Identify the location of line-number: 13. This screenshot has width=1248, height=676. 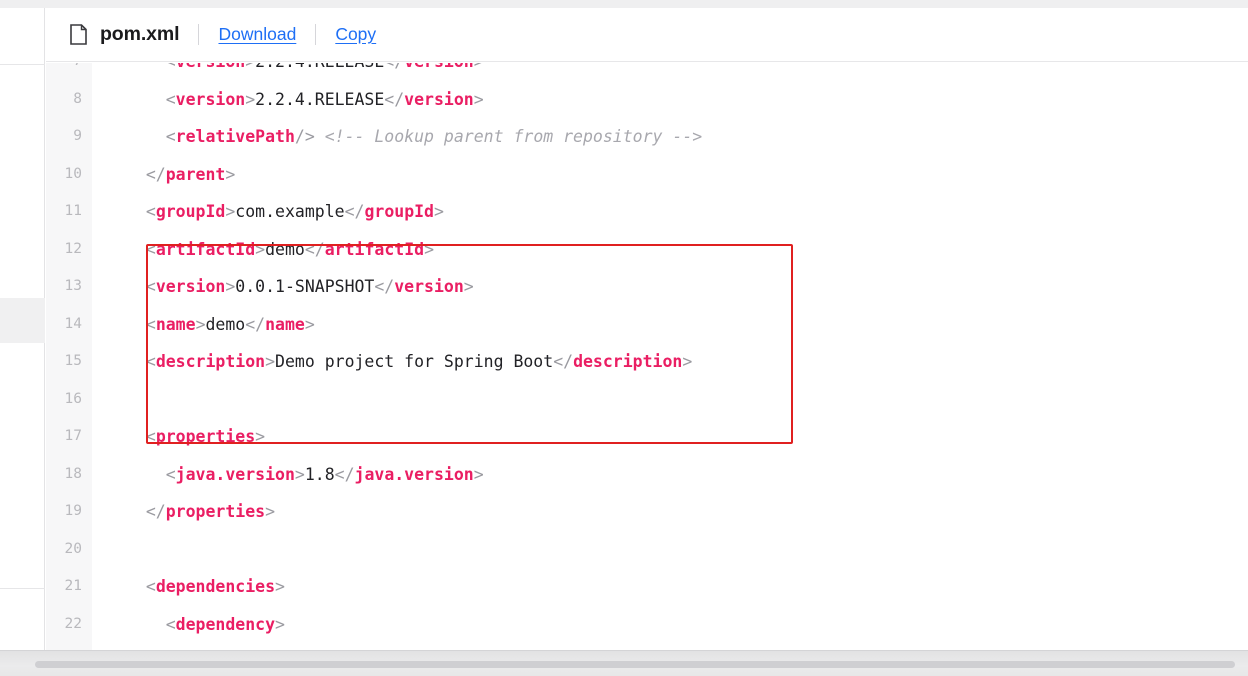
(73, 286).